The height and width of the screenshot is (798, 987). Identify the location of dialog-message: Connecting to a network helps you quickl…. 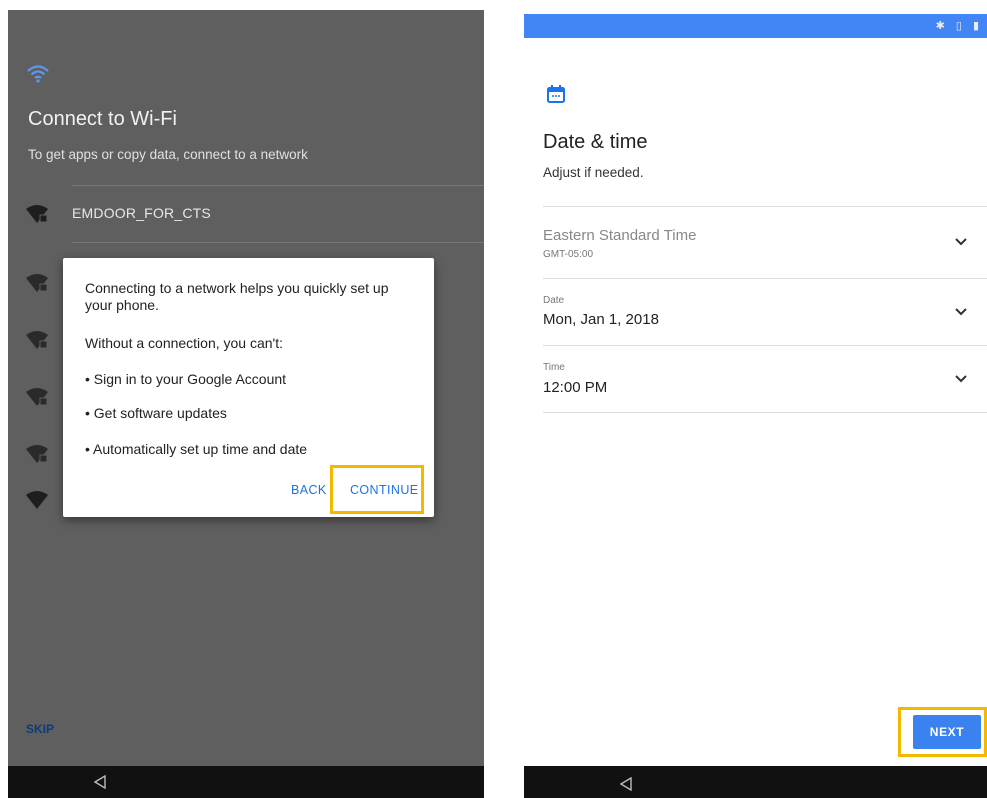
(237, 296).